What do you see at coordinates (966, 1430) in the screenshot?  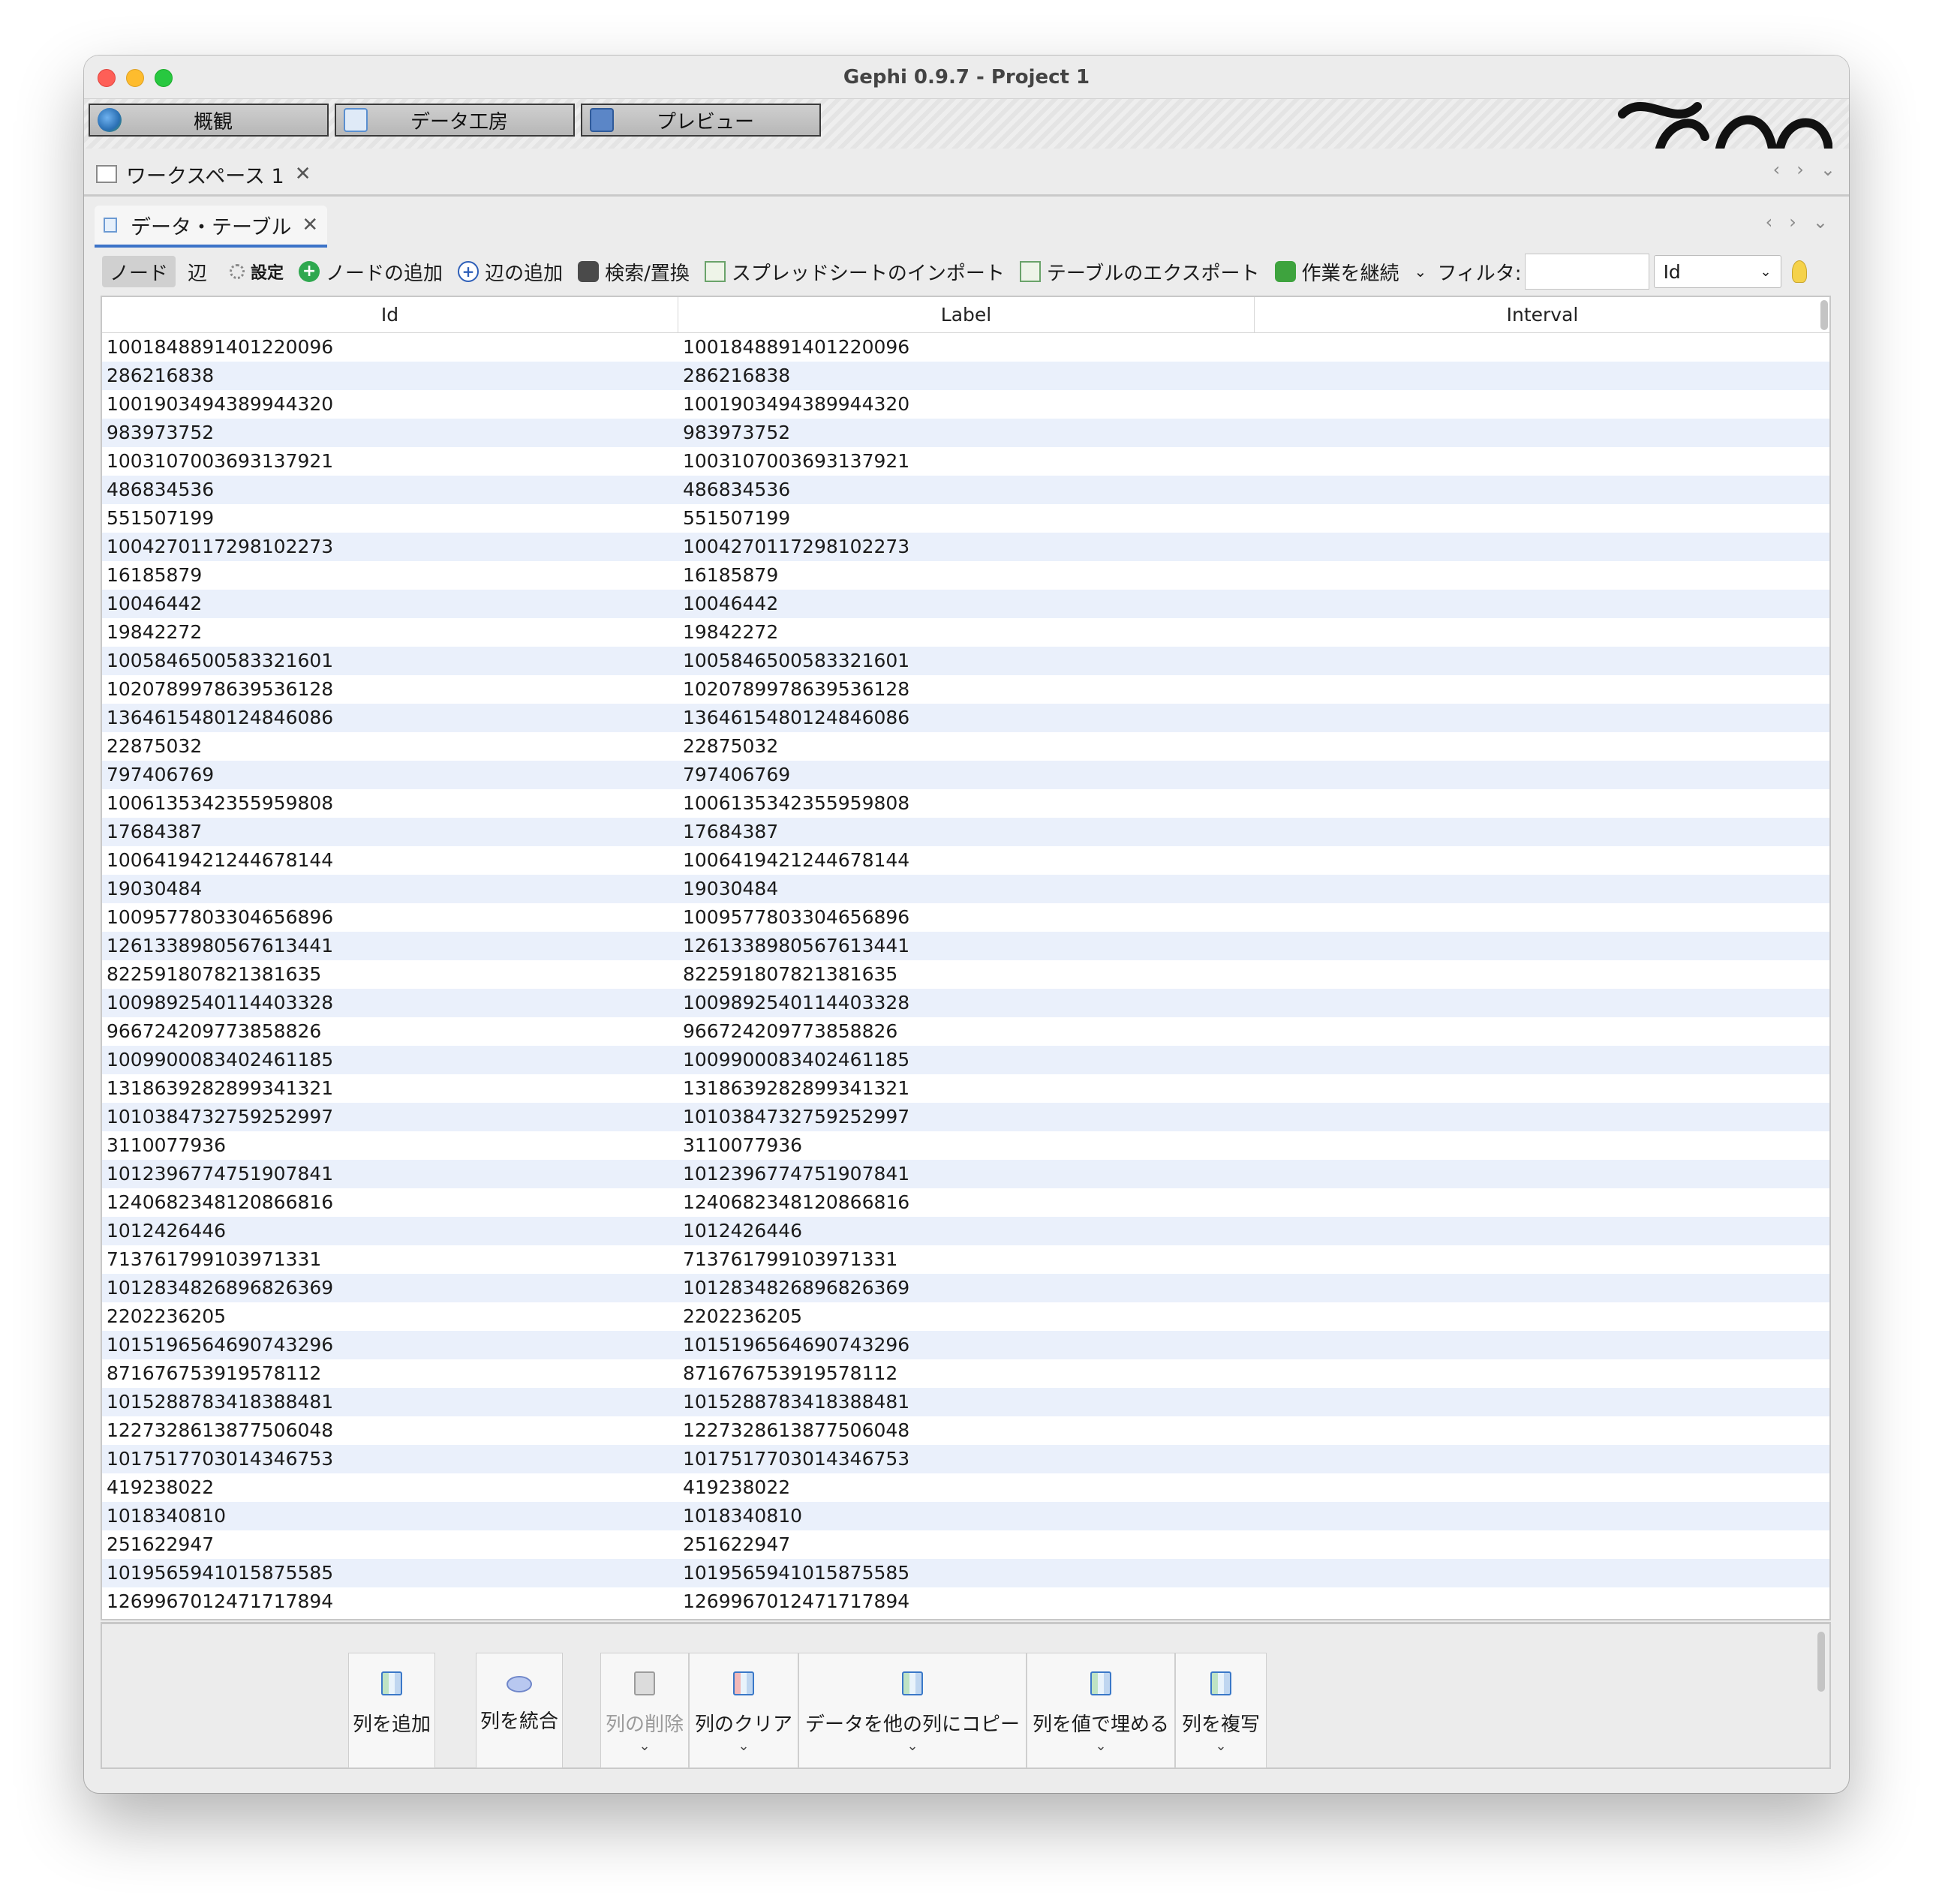 I see `cell-label: 1227328613877506048` at bounding box center [966, 1430].